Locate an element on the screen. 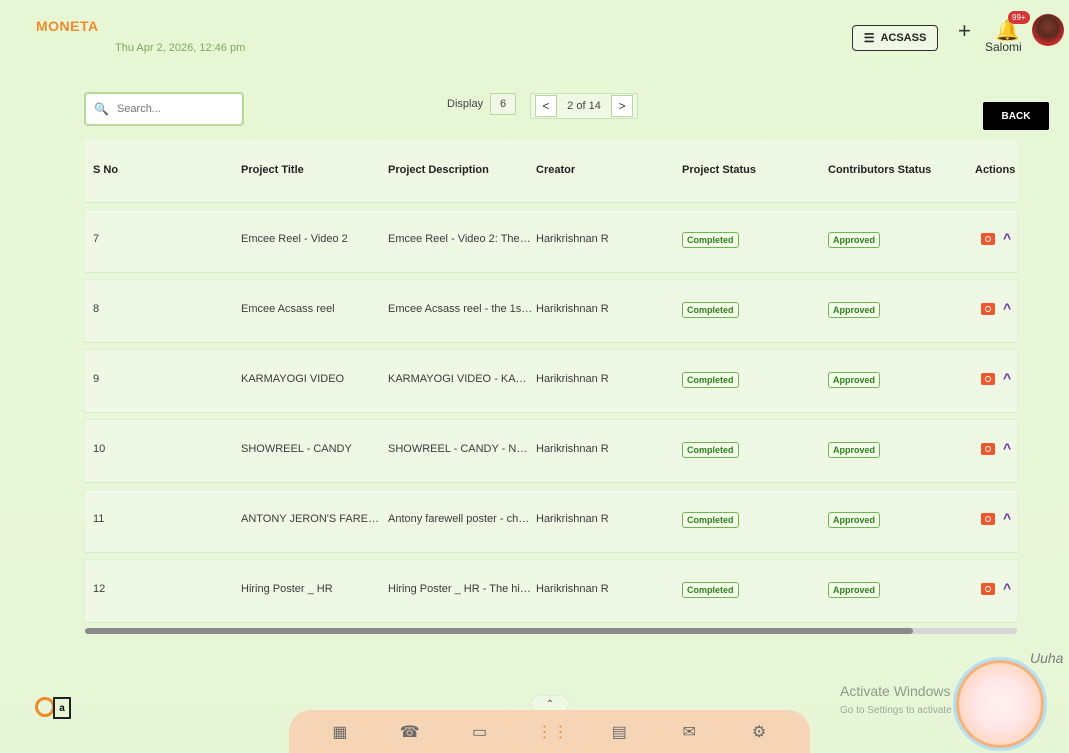  cell-sno: 9 is located at coordinates (96, 379).